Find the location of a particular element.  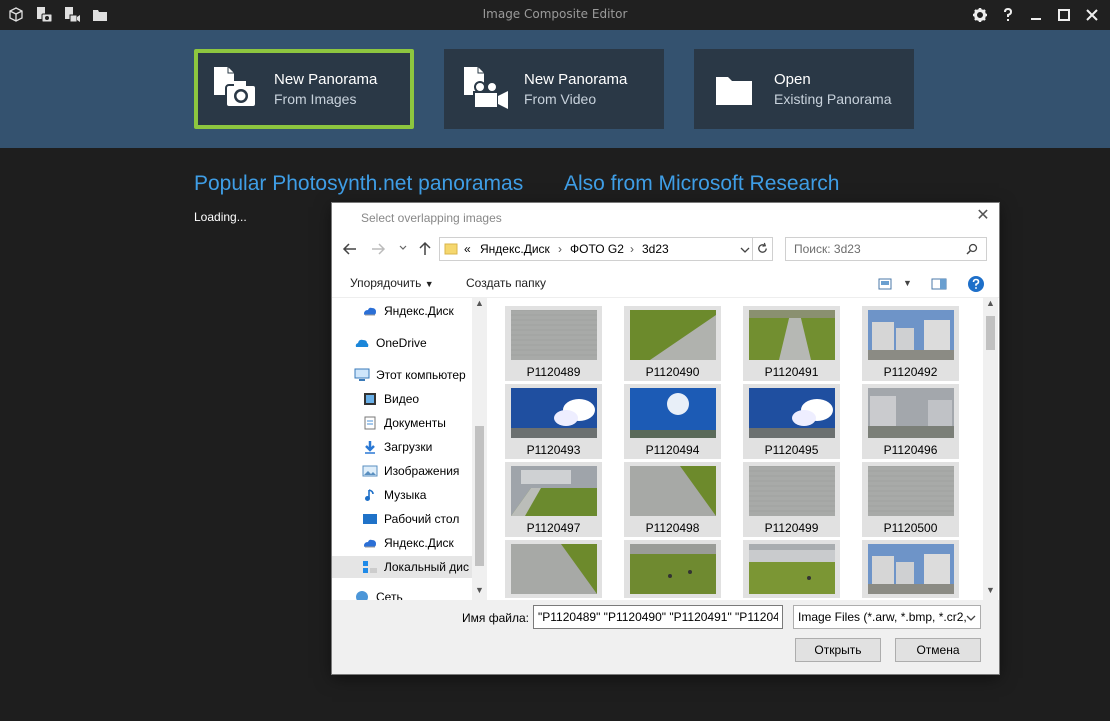

local-disk-icon is located at coordinates (370, 567).